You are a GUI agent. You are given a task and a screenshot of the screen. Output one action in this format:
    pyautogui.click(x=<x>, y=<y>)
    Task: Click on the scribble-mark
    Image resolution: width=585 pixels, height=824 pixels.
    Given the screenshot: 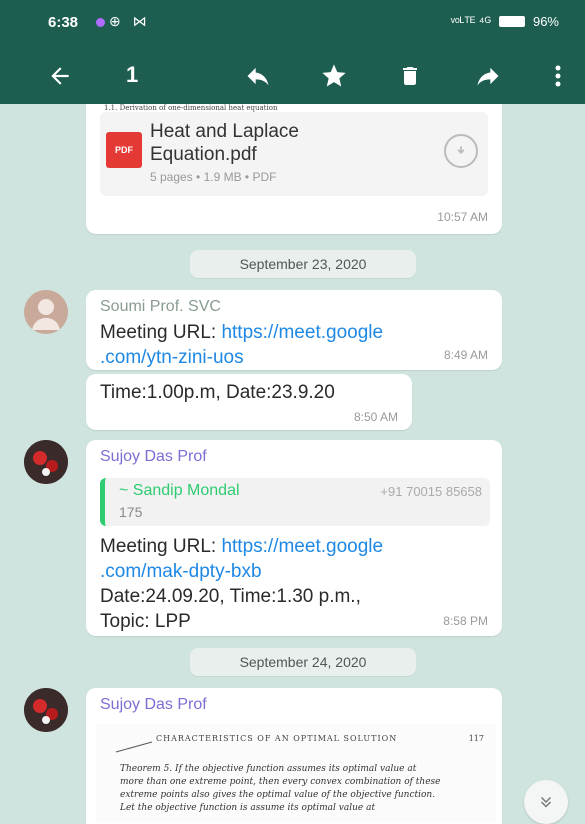 What is the action you would take?
    pyautogui.click(x=134, y=747)
    